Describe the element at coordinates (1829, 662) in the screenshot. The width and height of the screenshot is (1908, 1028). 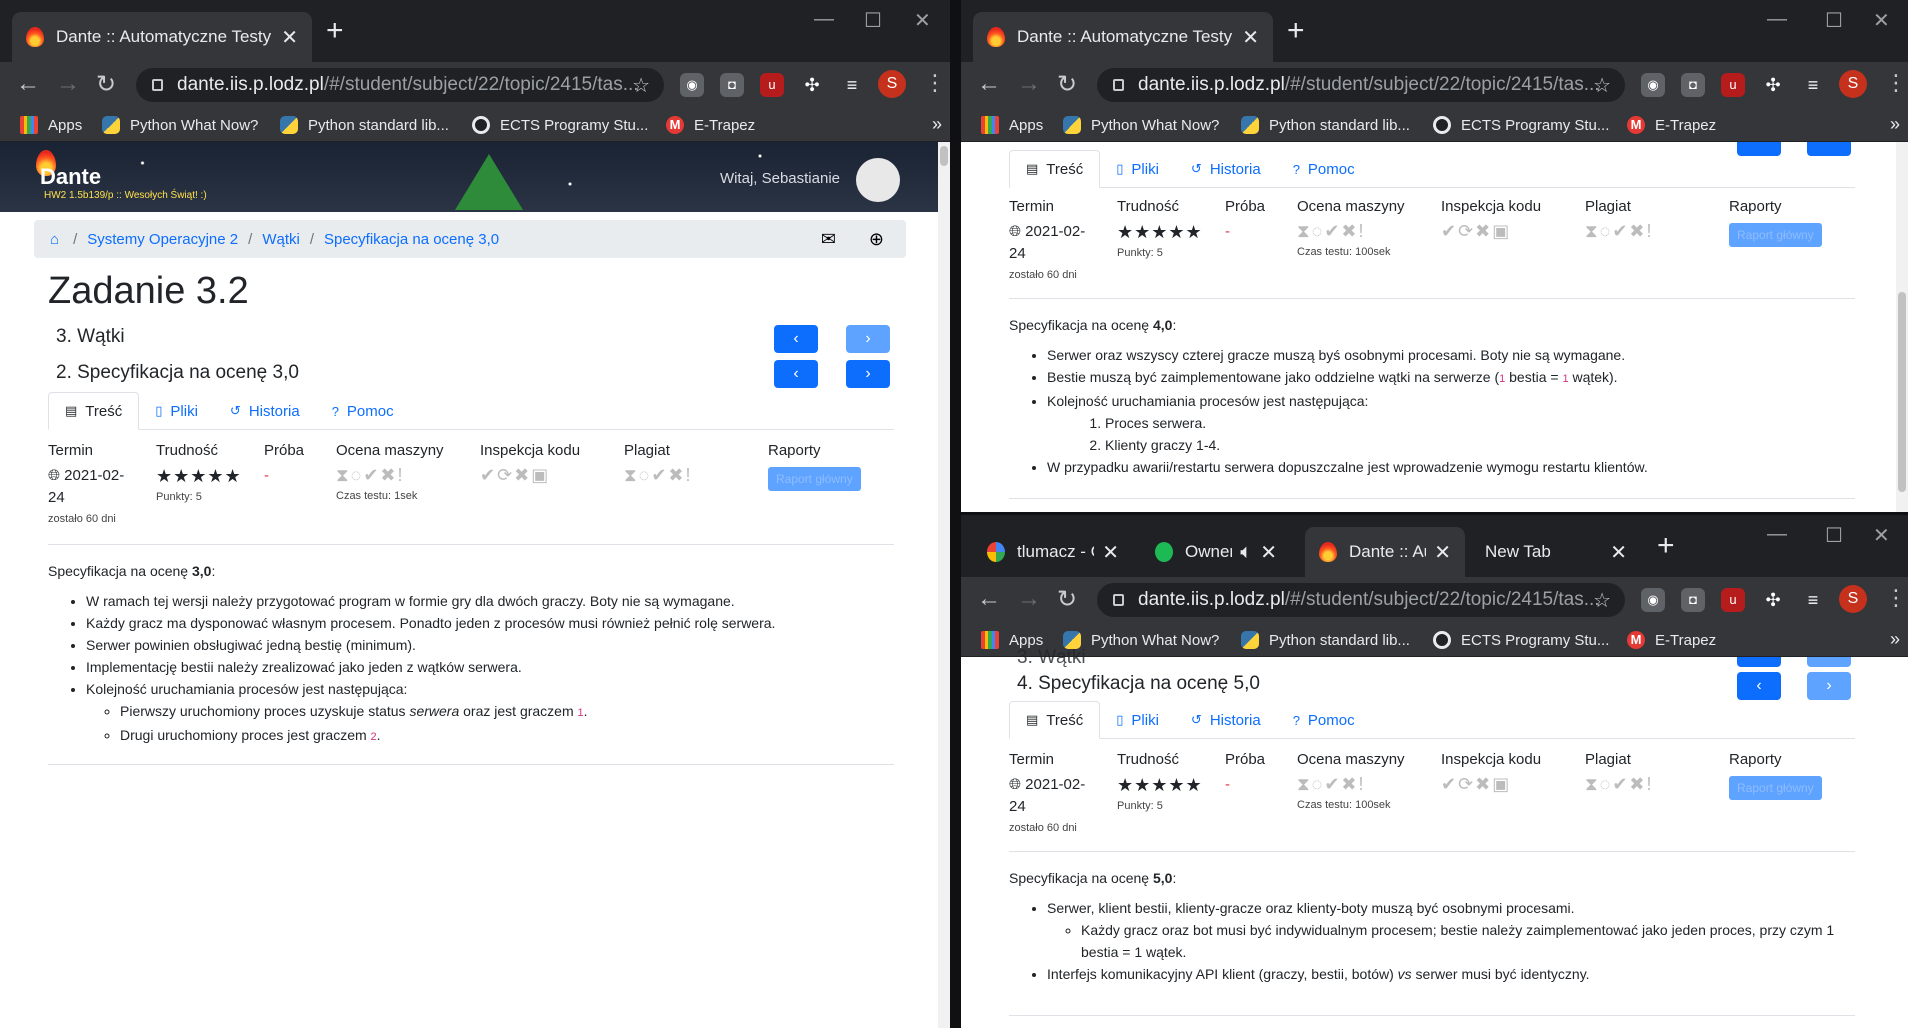
I see `next-topic-button-partial` at that location.